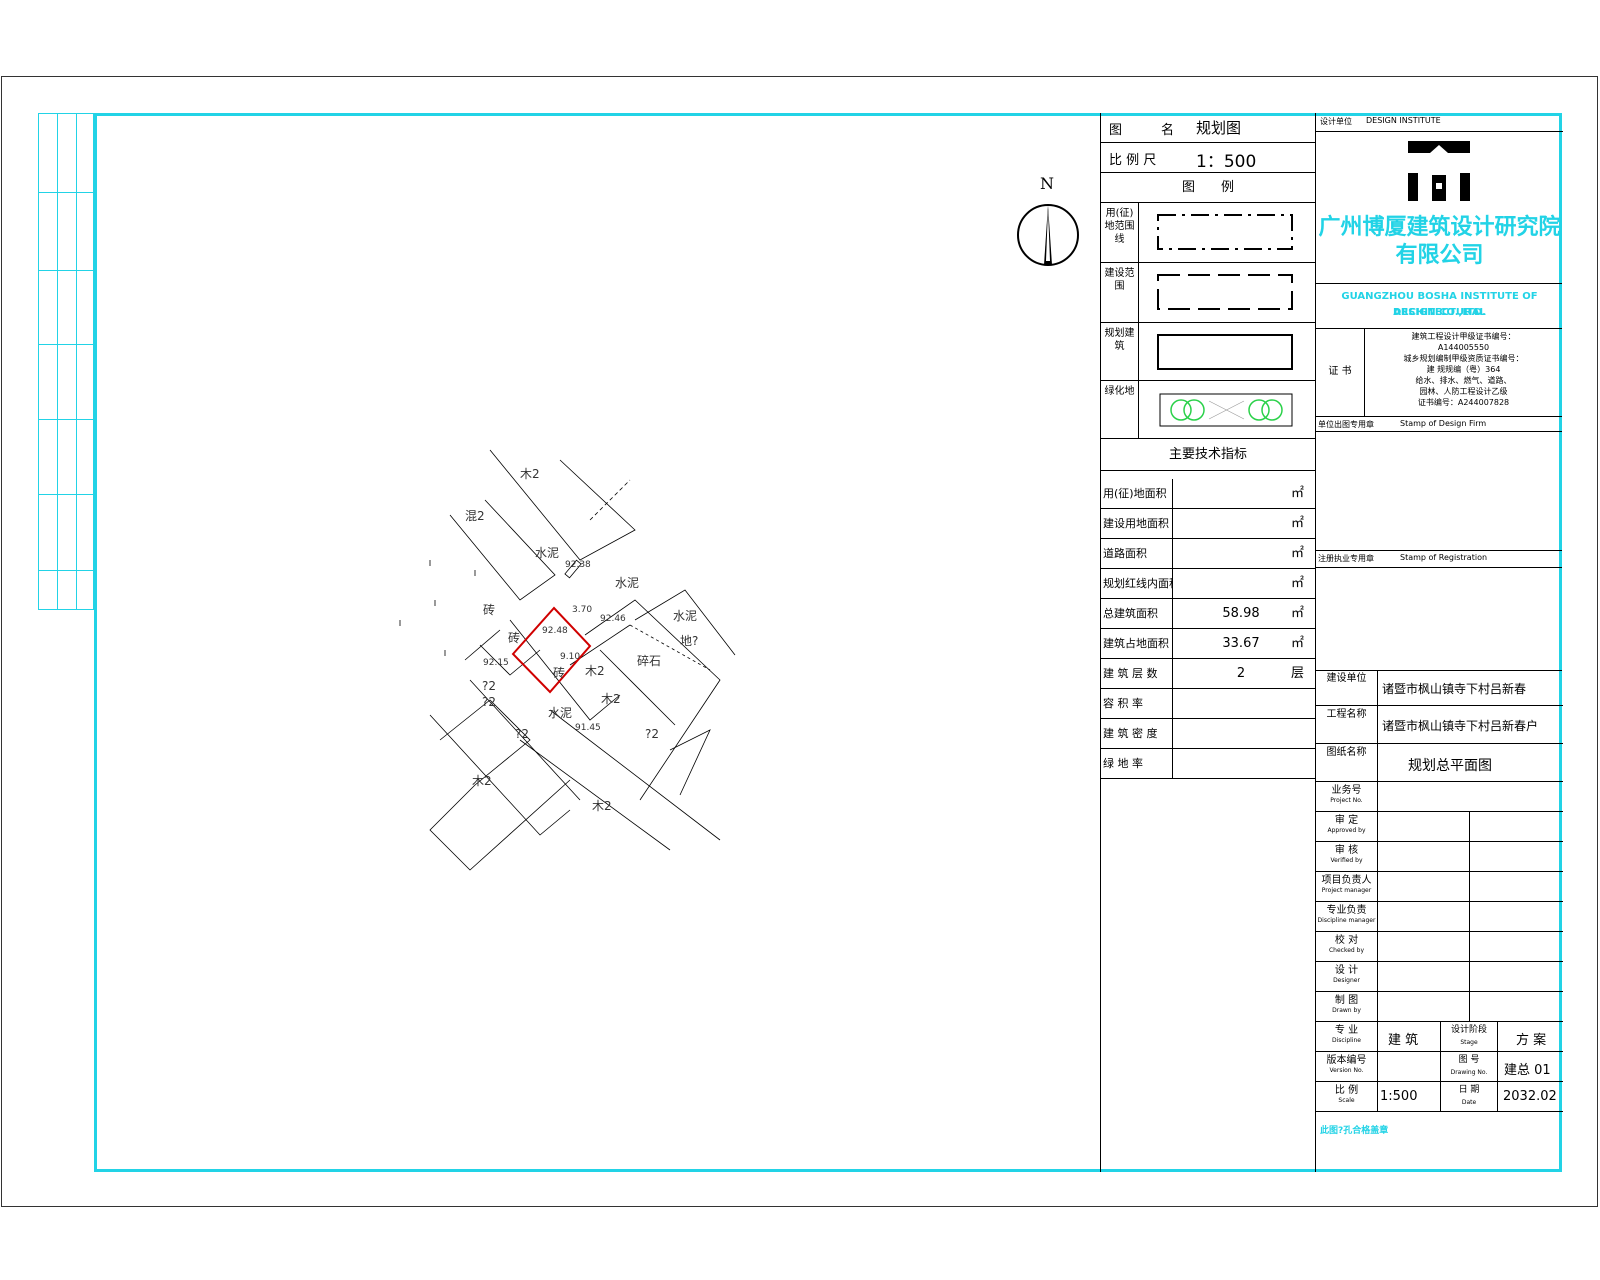 This screenshot has width=1600, height=1280. I want to click on scale-row: 比 例 尺 1：500, so click(1208, 158).